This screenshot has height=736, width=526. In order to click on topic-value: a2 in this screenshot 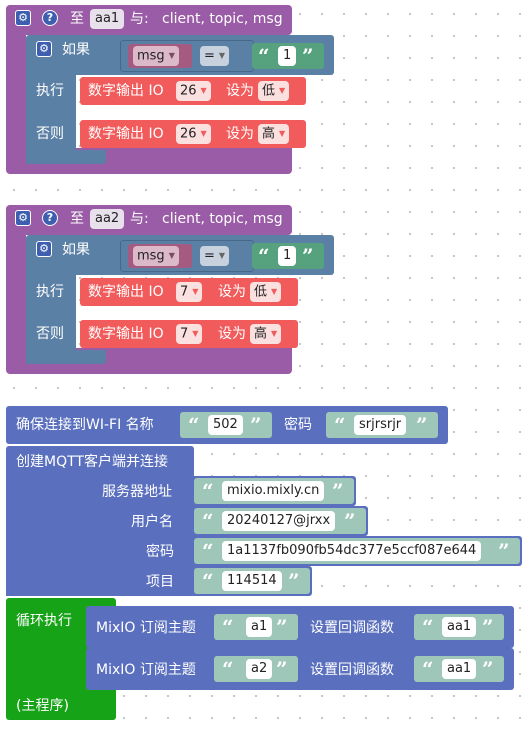, I will do `click(259, 669)`.